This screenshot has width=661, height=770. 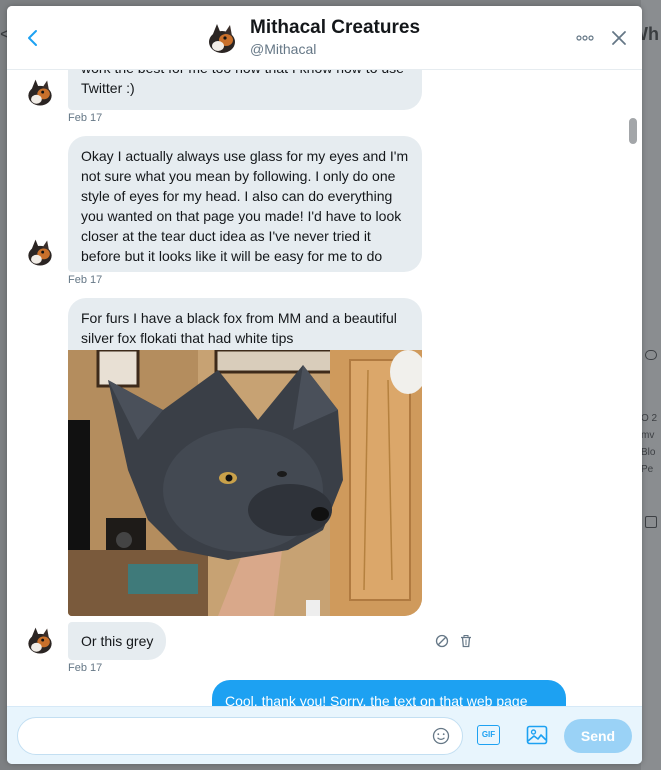 I want to click on message-text: Or this grey, so click(x=117, y=641).